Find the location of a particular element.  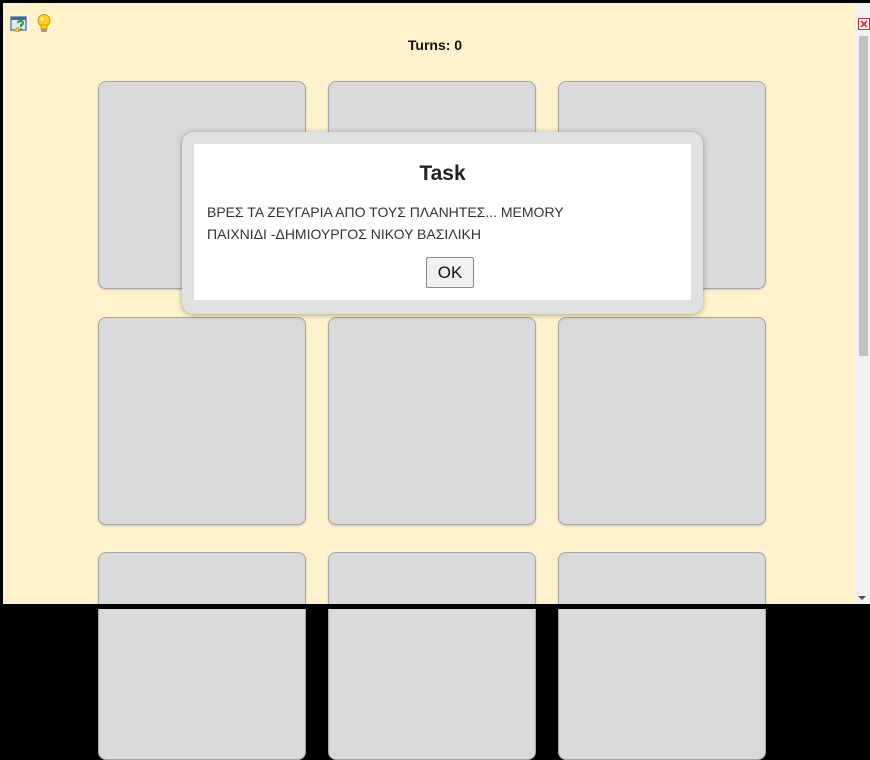

vertical-scrollbar is located at coordinates (863, 303).